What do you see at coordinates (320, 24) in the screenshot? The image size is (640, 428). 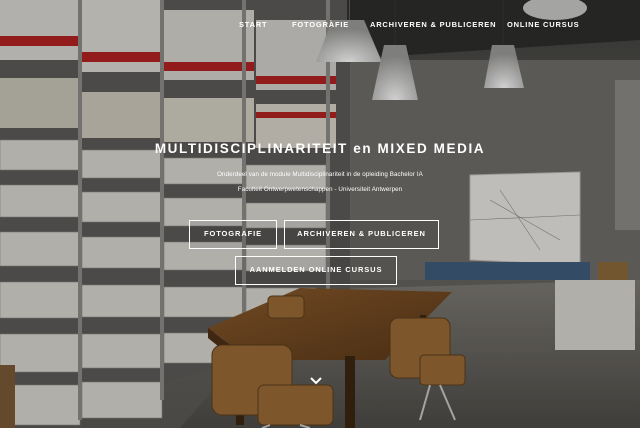 I see `nav-item-fotografie: FOTOGRAFIE` at bounding box center [320, 24].